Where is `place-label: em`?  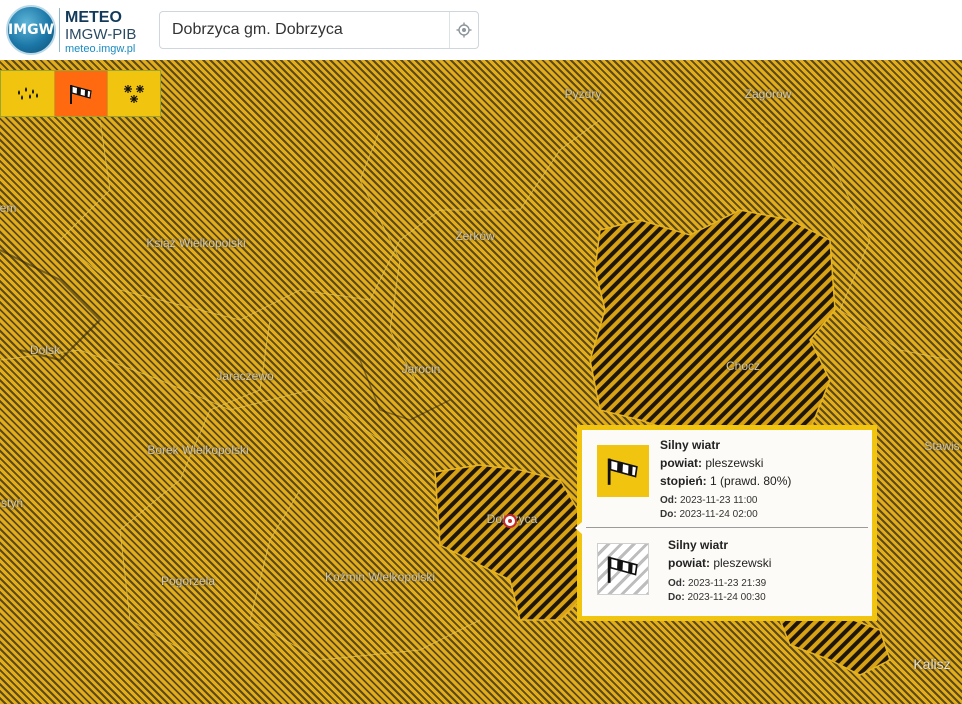 place-label: em is located at coordinates (8, 208).